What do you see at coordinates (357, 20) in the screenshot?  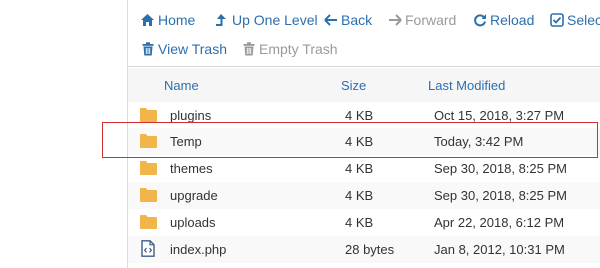 I see `back-label: Back` at bounding box center [357, 20].